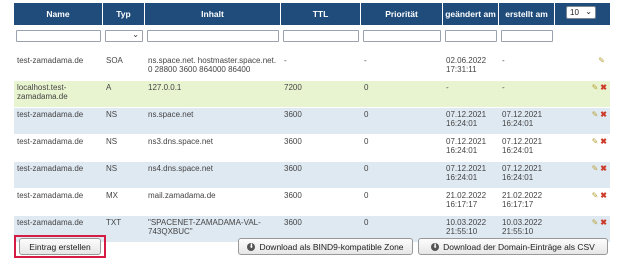  Describe the element at coordinates (402, 66) in the screenshot. I see `cell-prio: -` at that location.